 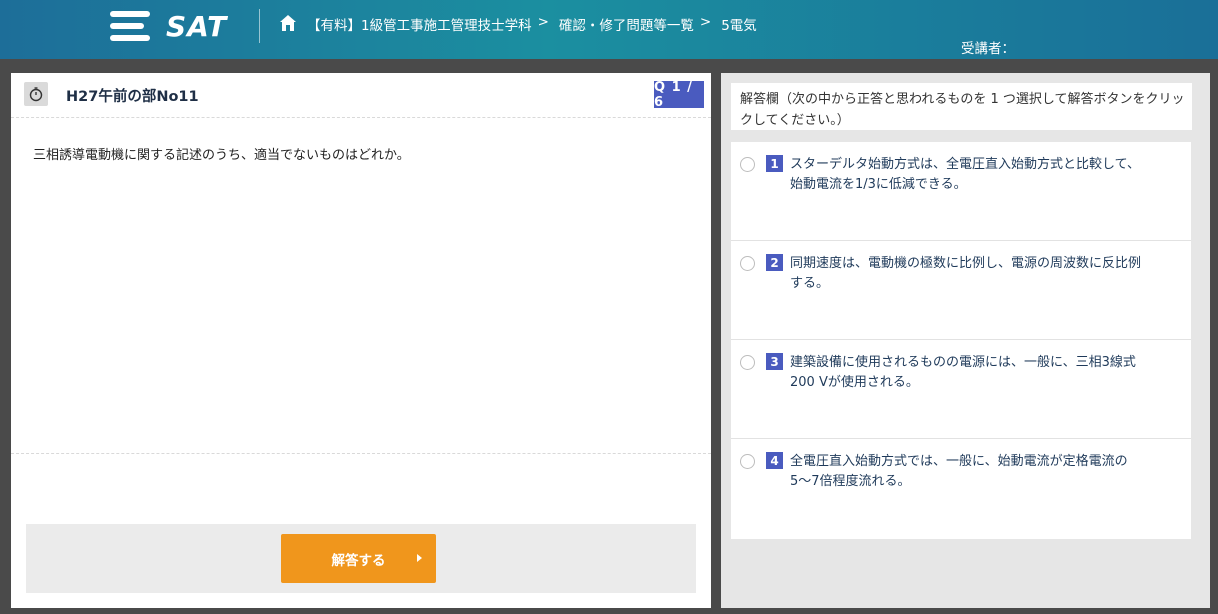 What do you see at coordinates (626, 24) in the screenshot?
I see `breadcrumb-item-list: 確認・修了問題等一覧` at bounding box center [626, 24].